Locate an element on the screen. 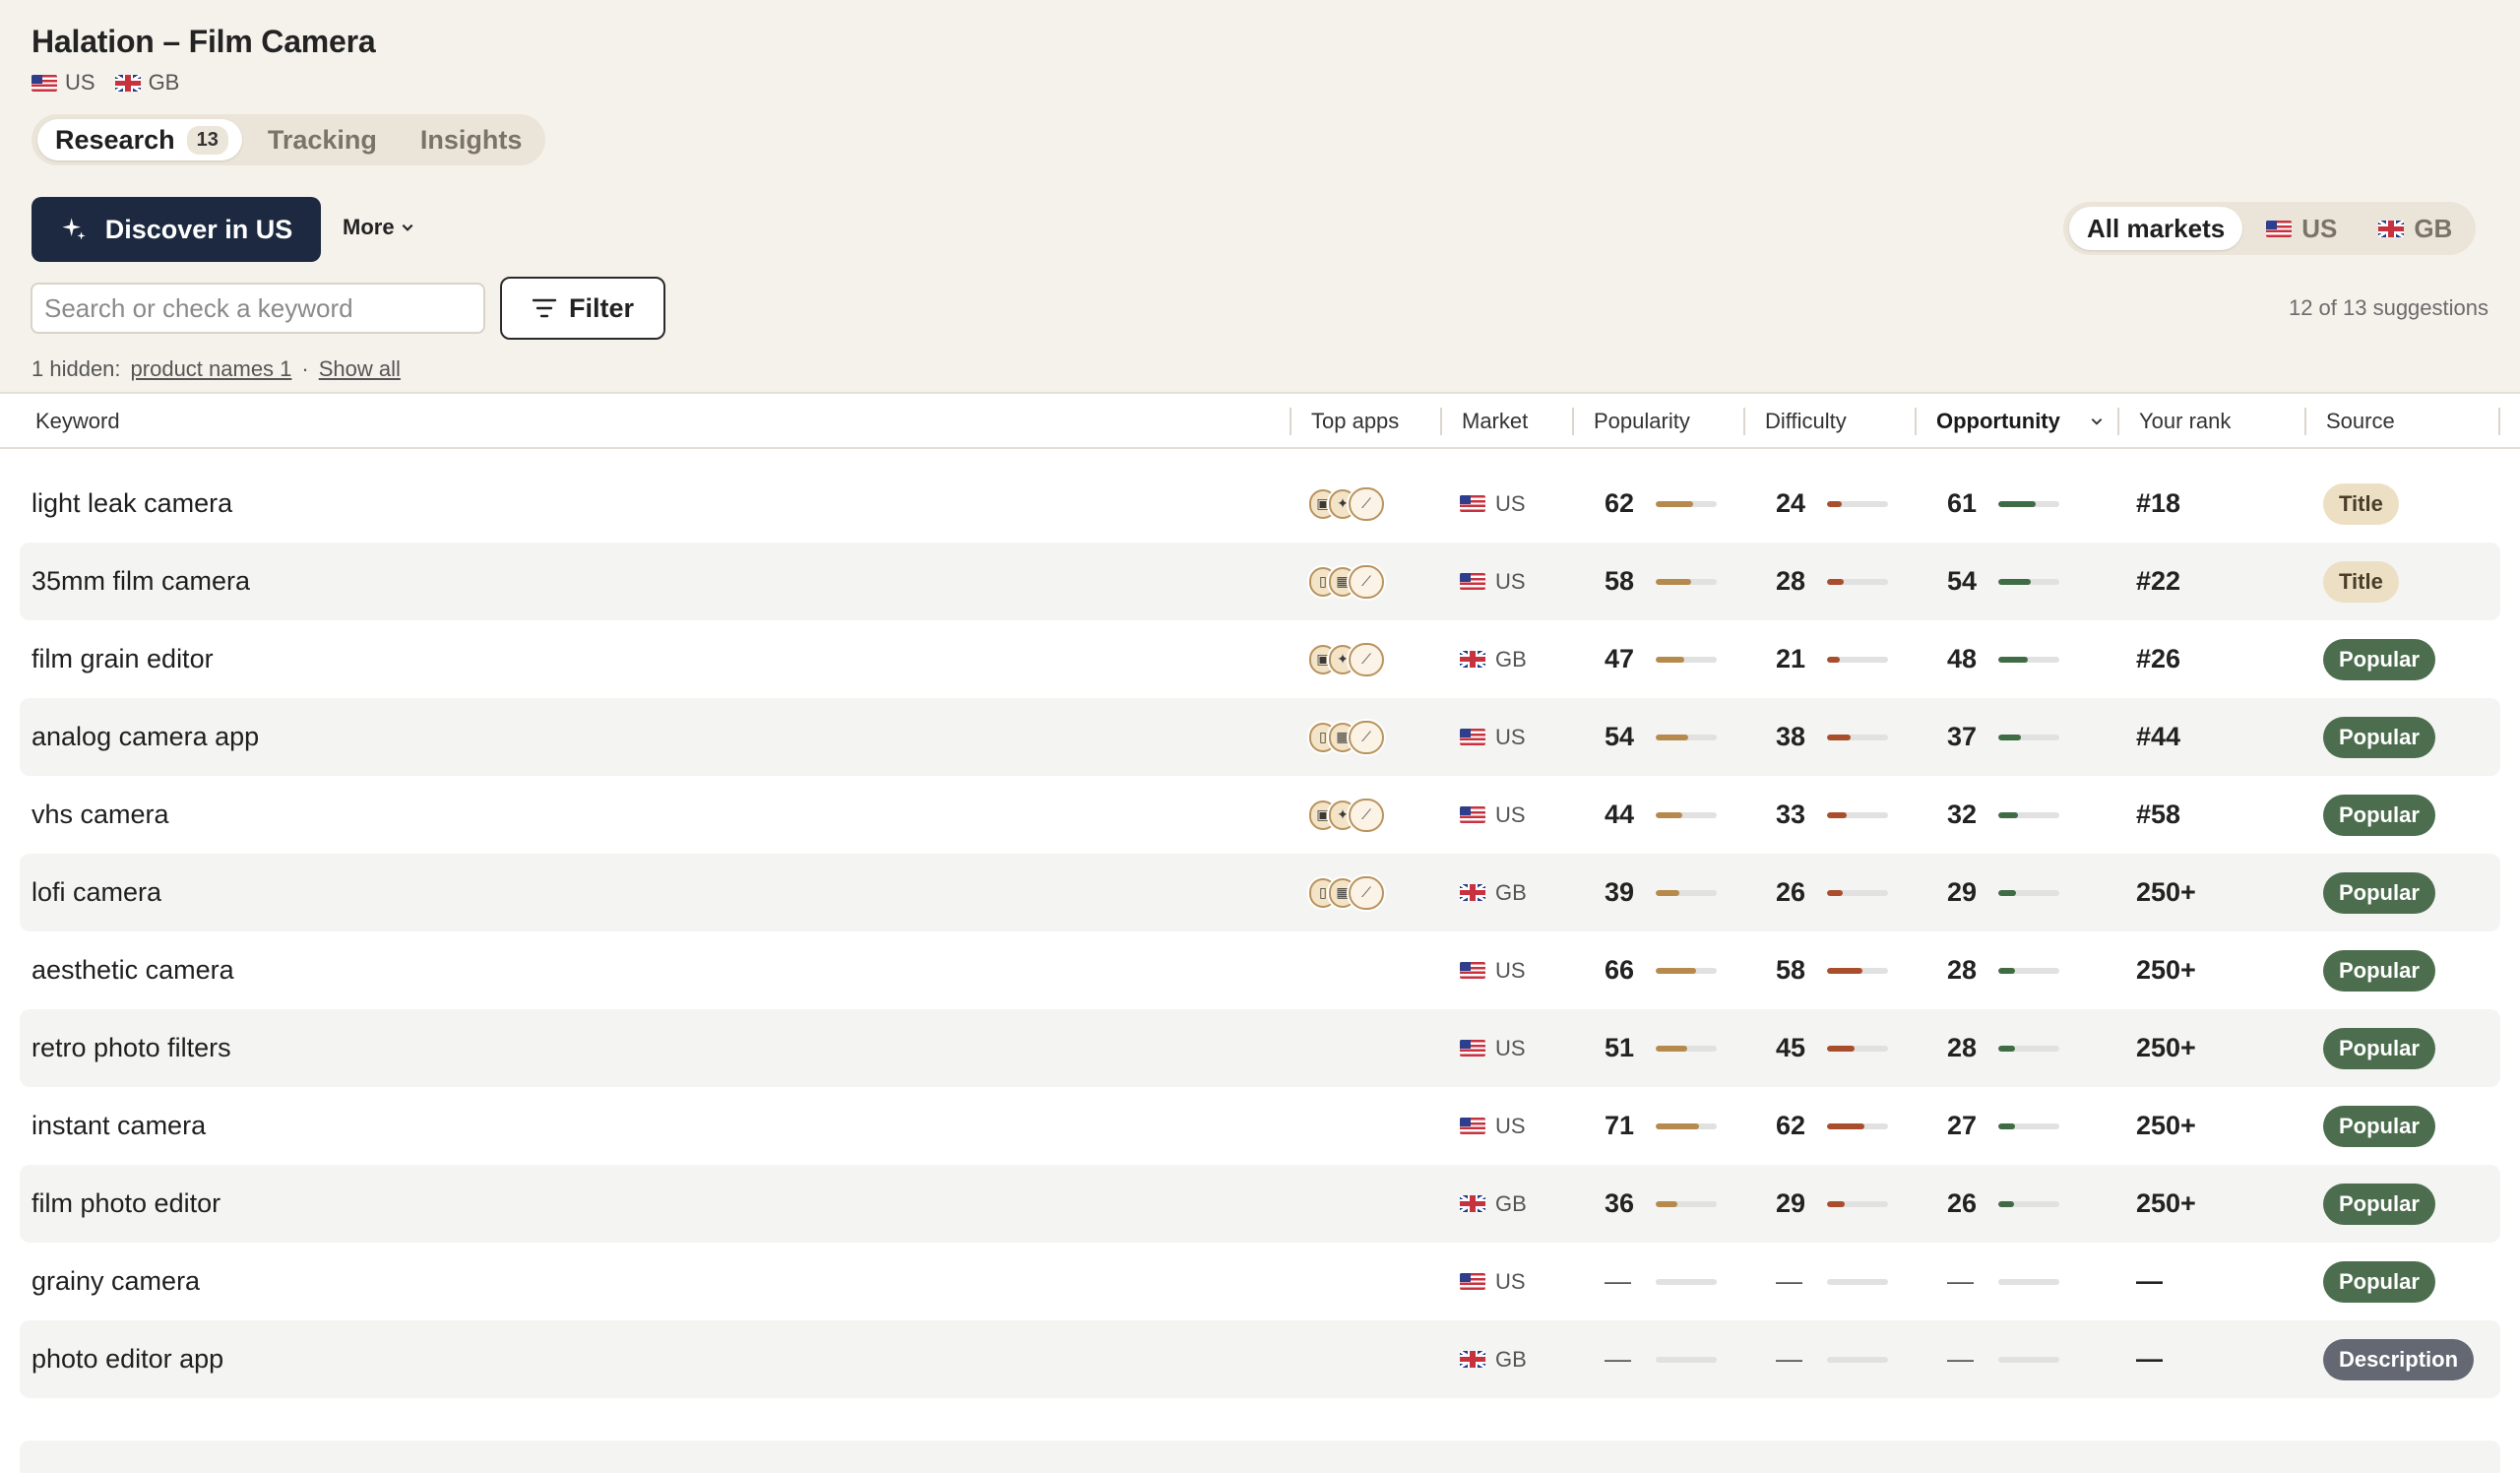 The image size is (2520, 1473). more-button: More is located at coordinates (378, 227).